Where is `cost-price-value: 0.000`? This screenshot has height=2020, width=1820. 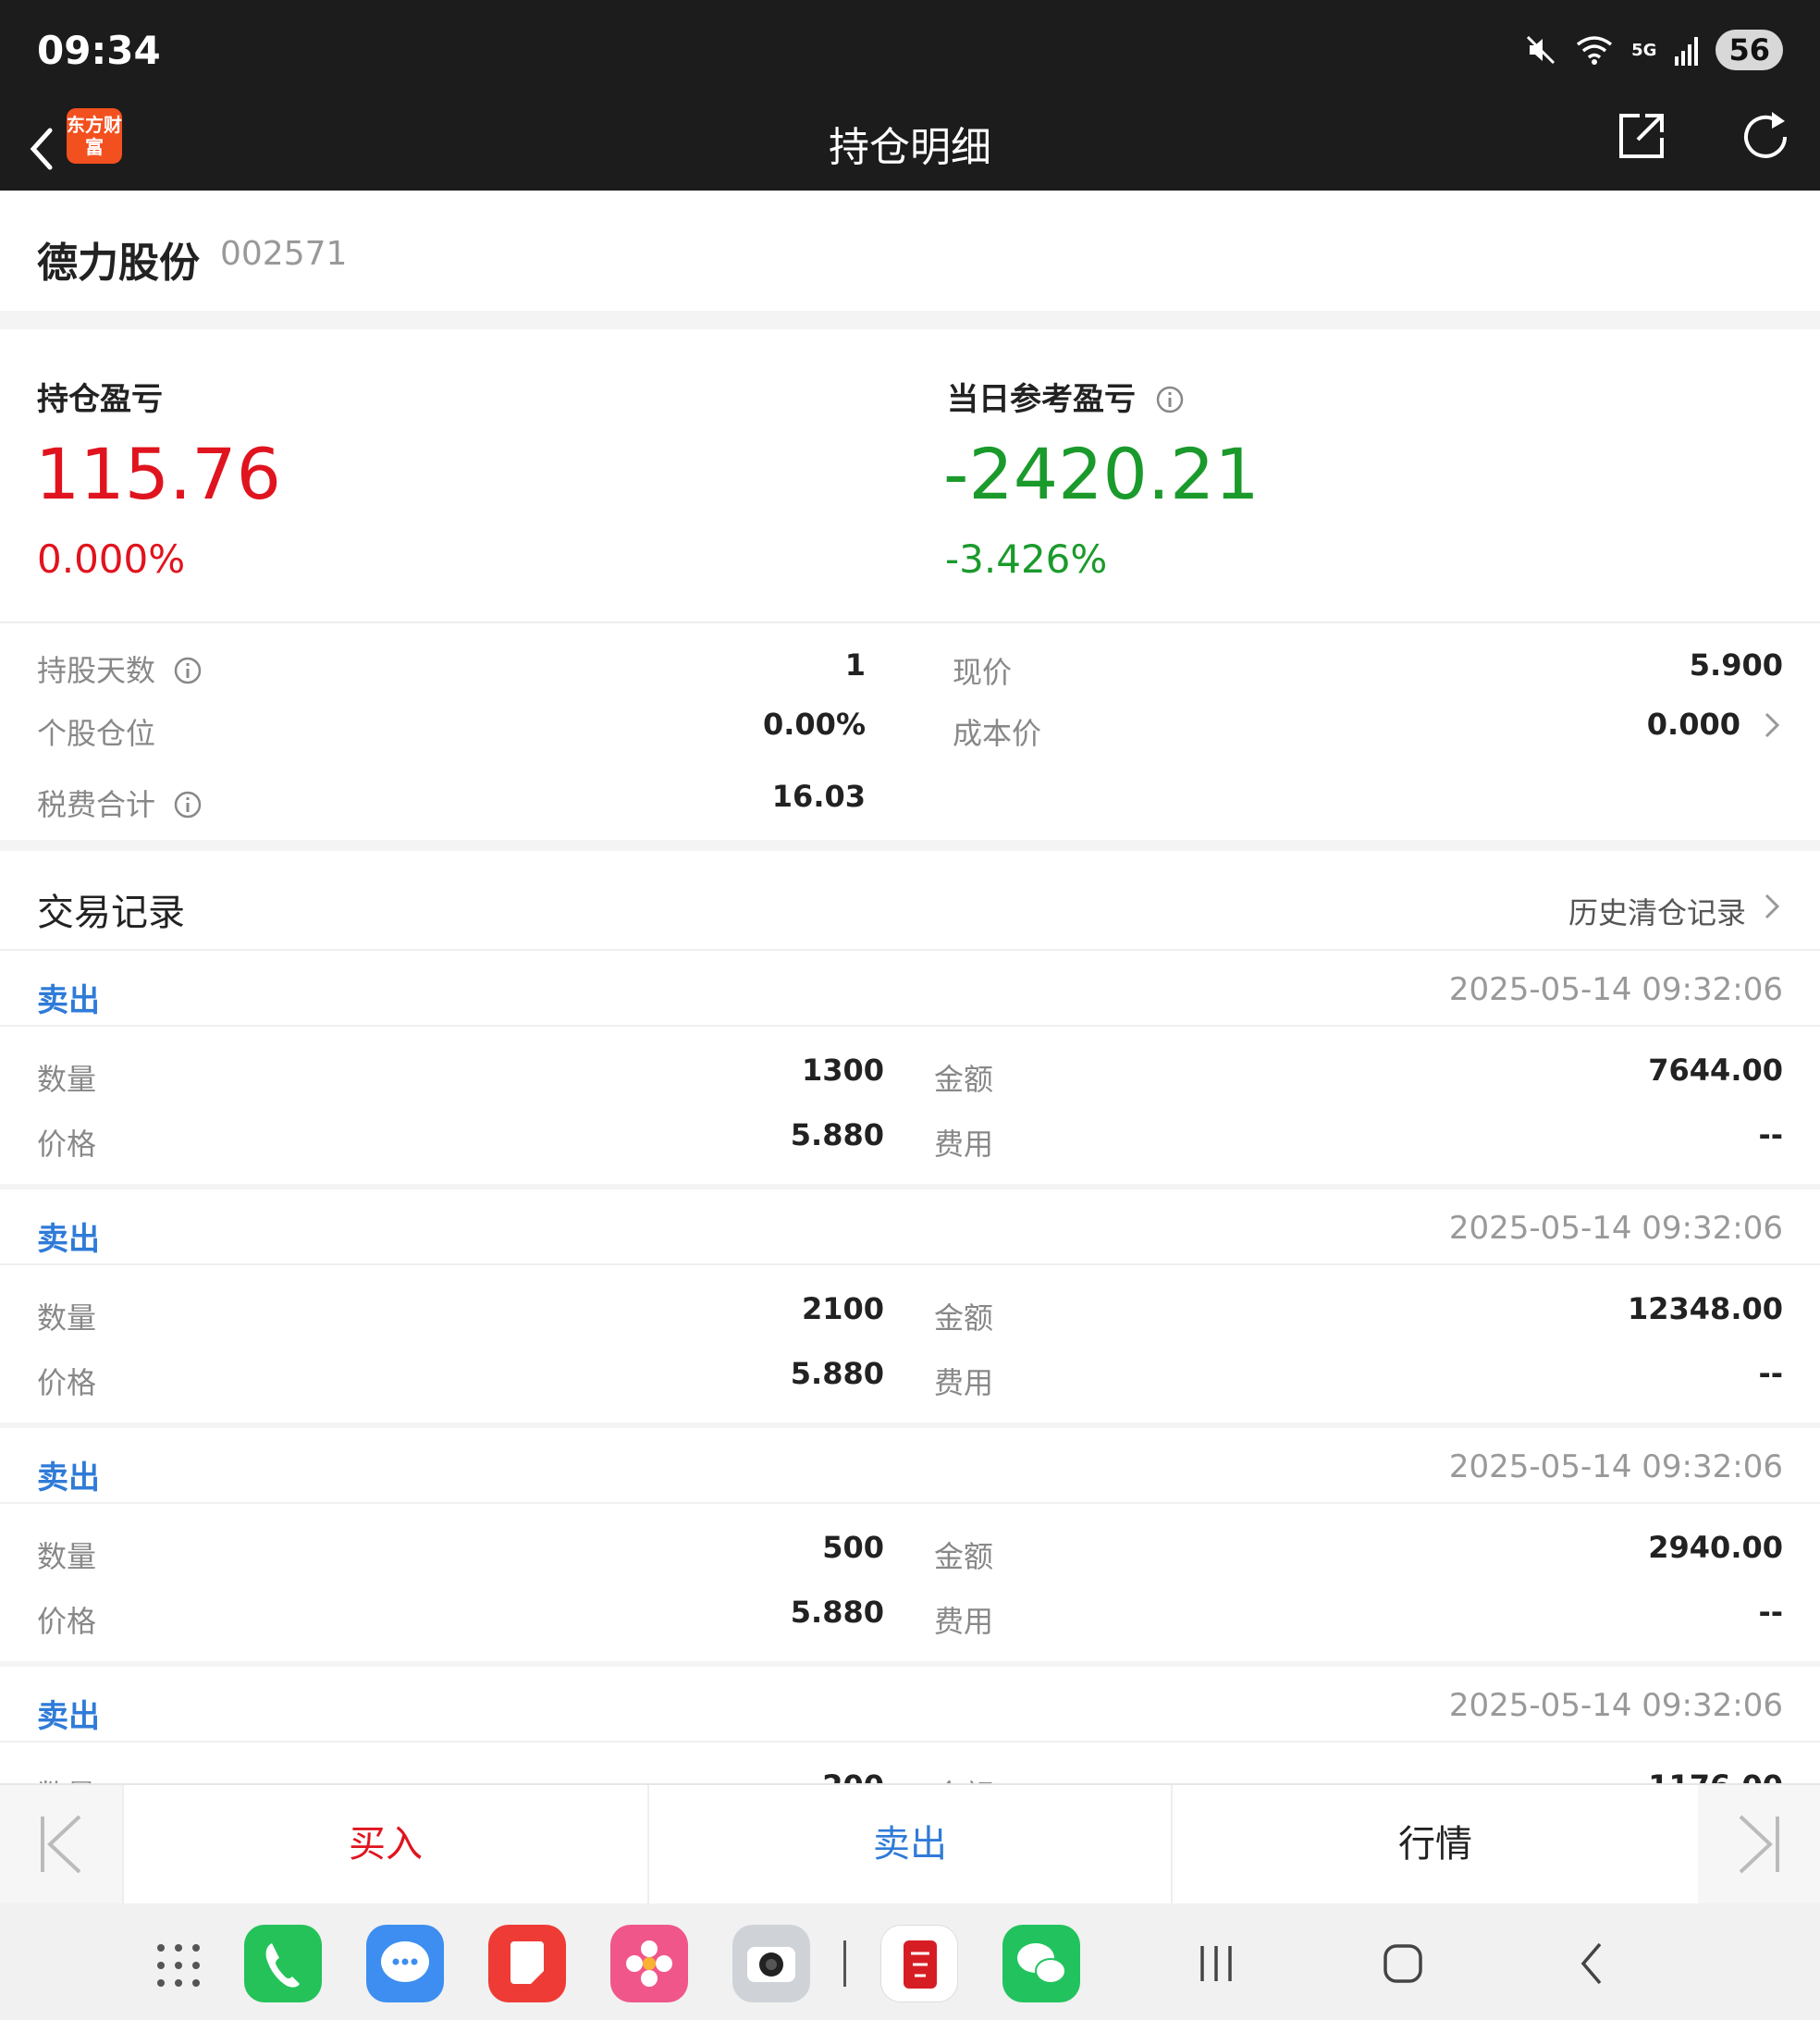
cost-price-value: 0.000 is located at coordinates (1693, 725).